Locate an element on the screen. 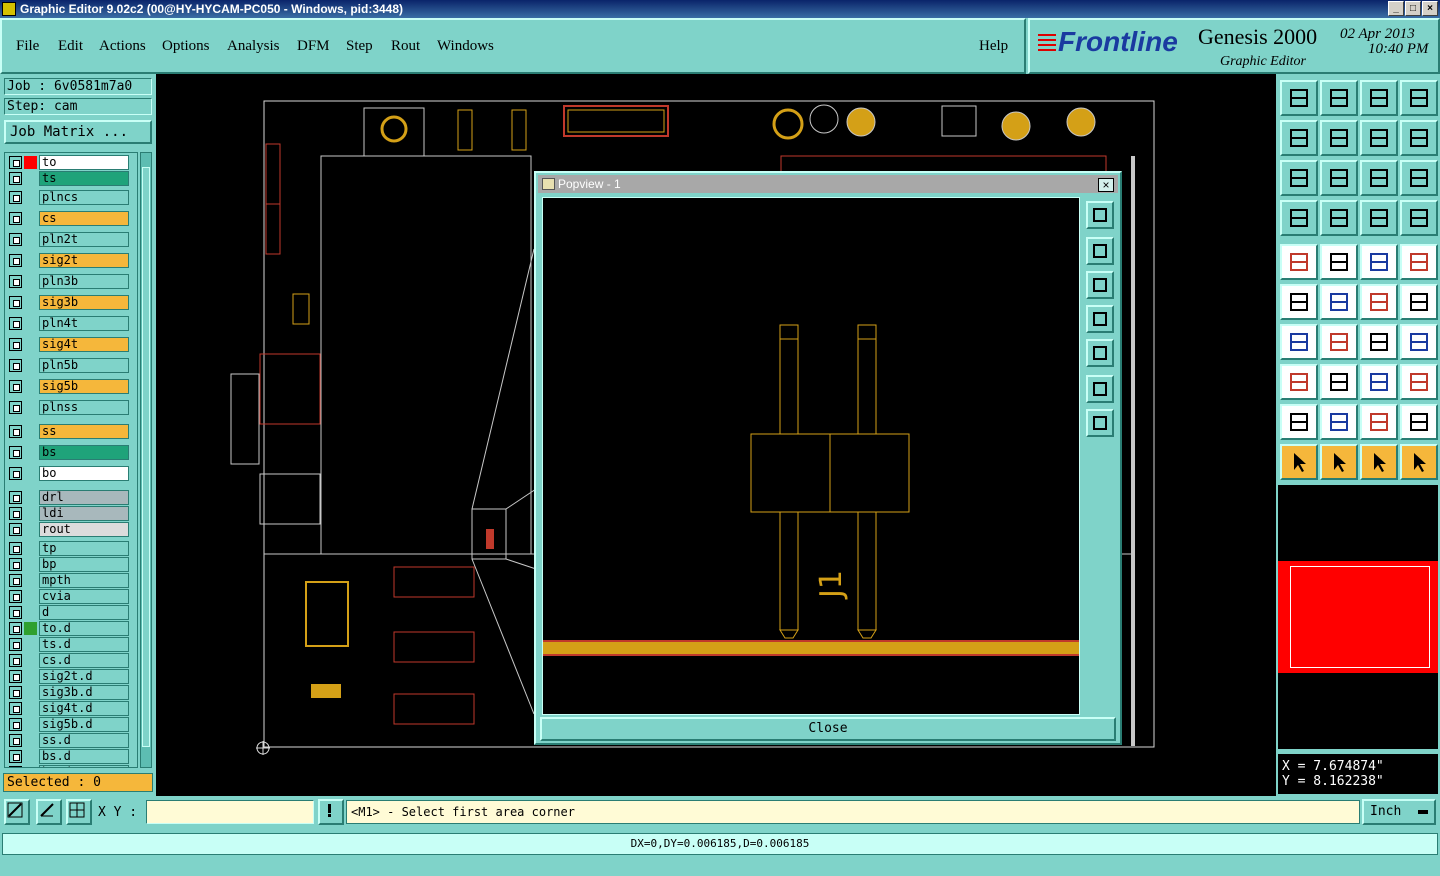  triangle-tool-icon is located at coordinates (1299, 422).